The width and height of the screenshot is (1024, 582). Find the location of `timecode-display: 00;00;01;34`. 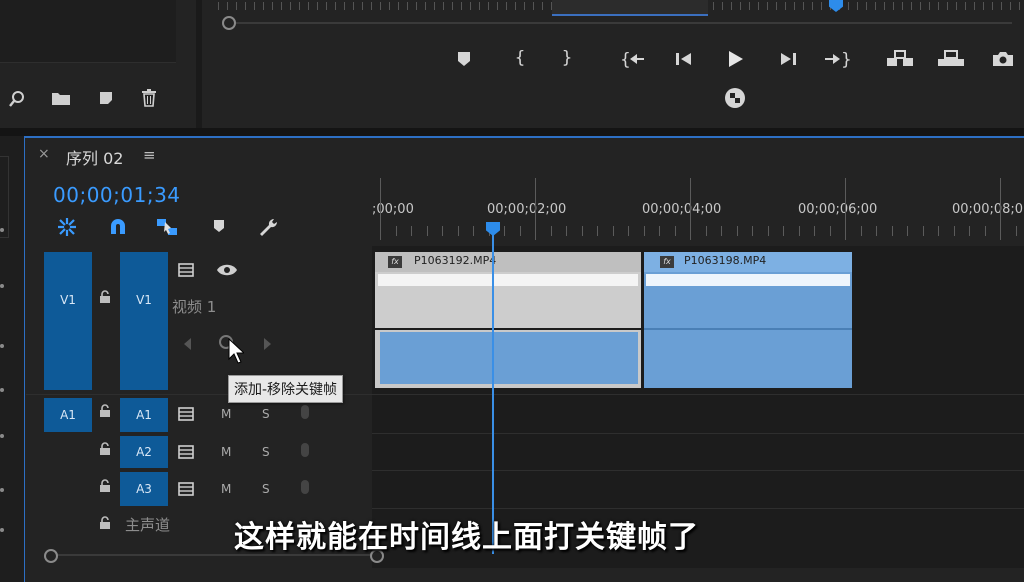

timecode-display: 00;00;01;34 is located at coordinates (117, 195).